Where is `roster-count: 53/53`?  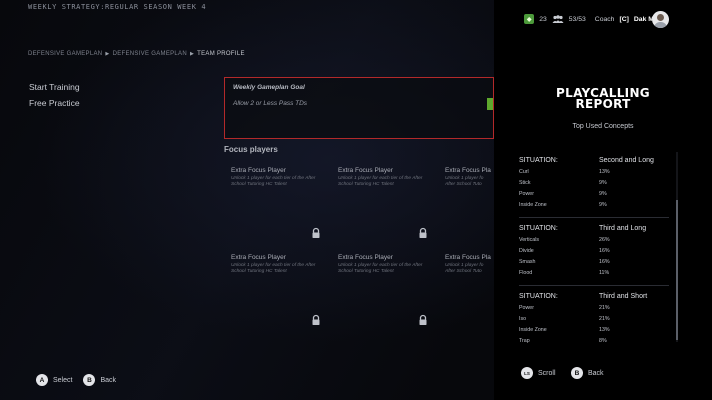 roster-count: 53/53 is located at coordinates (577, 19).